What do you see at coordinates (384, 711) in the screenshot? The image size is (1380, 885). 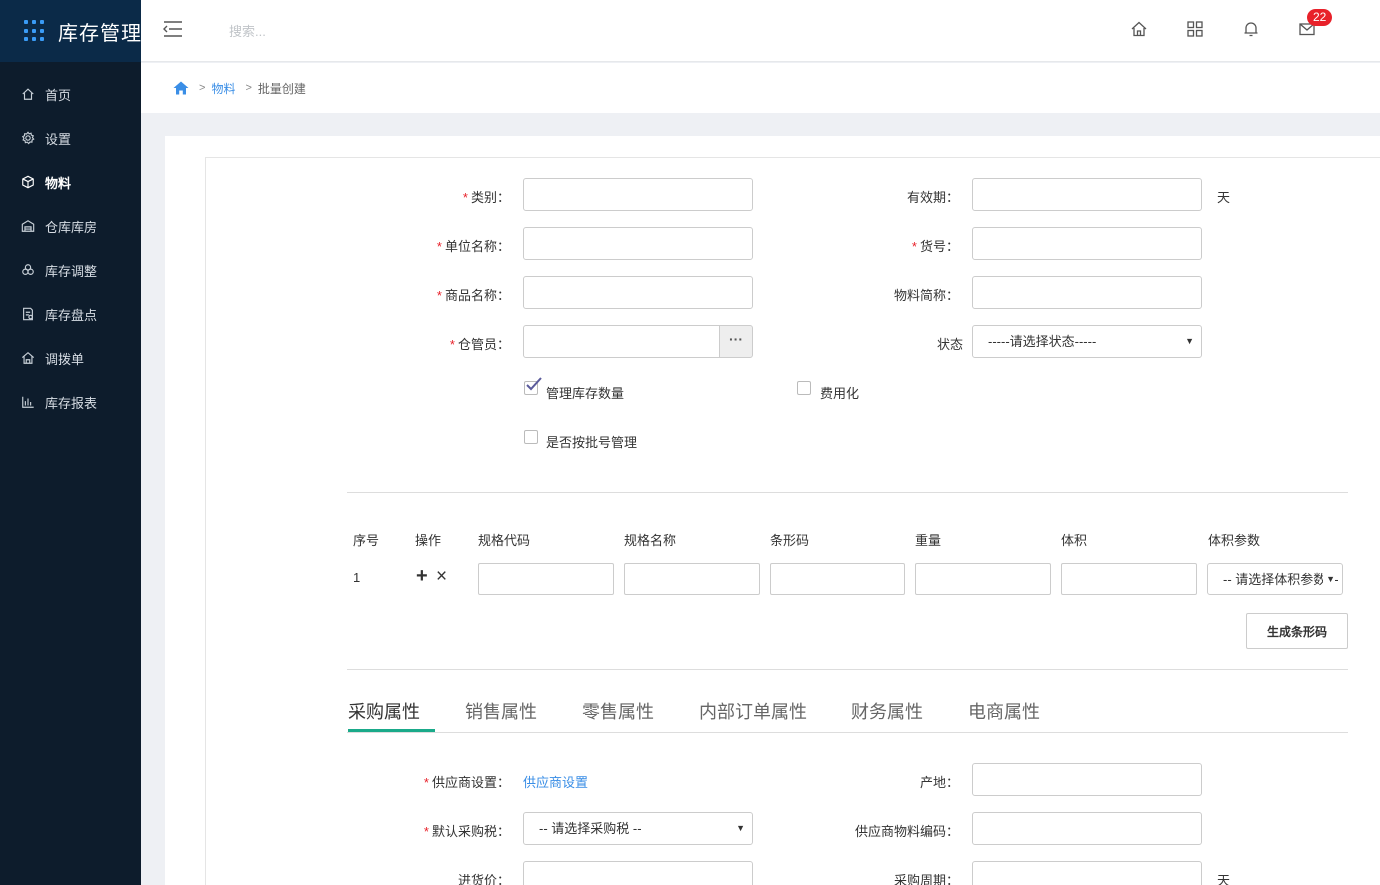 I see `tab-purchase: 采购属性` at bounding box center [384, 711].